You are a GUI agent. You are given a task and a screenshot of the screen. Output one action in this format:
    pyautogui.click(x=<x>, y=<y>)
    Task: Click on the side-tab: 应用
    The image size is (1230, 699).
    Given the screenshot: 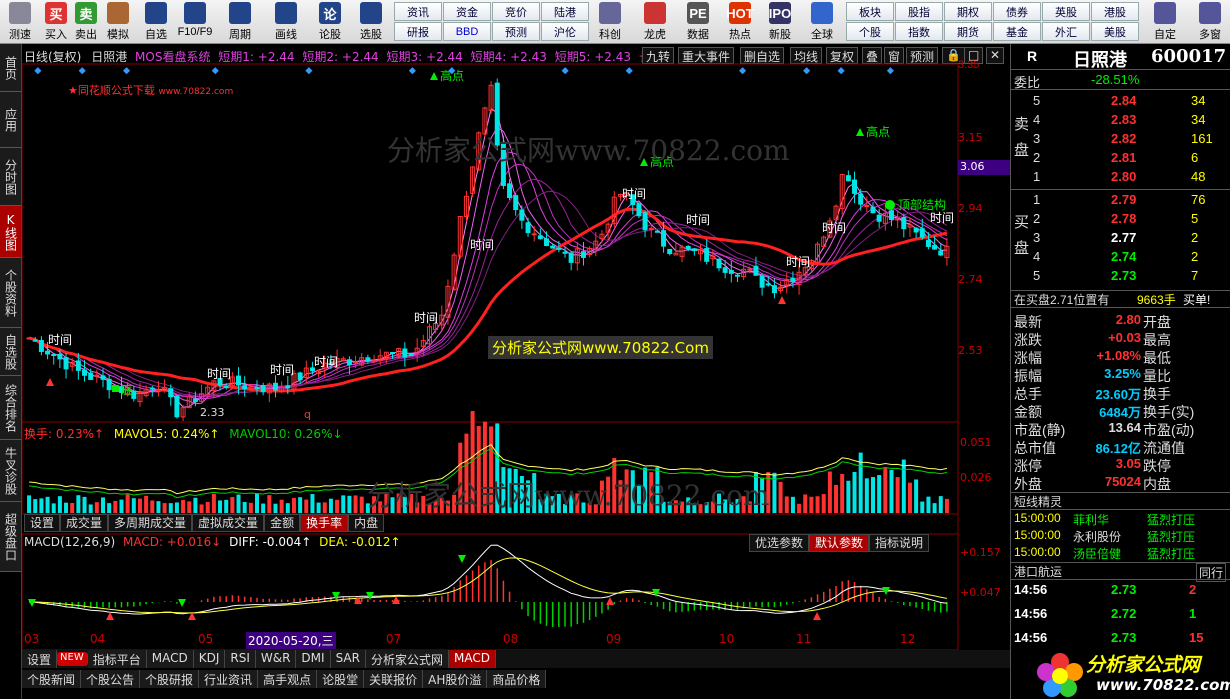 What is the action you would take?
    pyautogui.click(x=10, y=120)
    